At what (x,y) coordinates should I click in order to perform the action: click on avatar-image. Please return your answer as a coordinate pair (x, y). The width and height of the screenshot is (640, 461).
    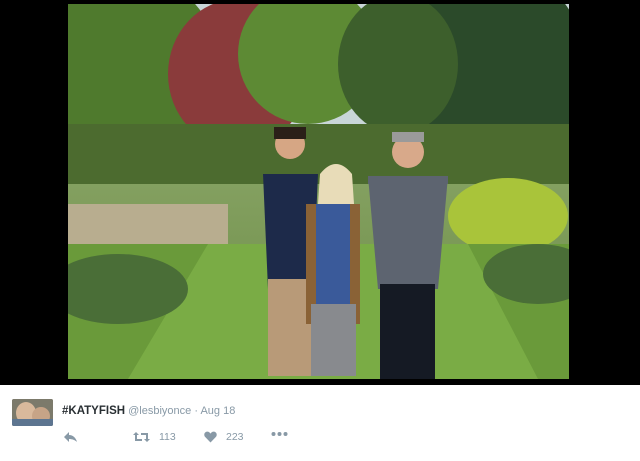
    Looking at the image, I should click on (32, 412).